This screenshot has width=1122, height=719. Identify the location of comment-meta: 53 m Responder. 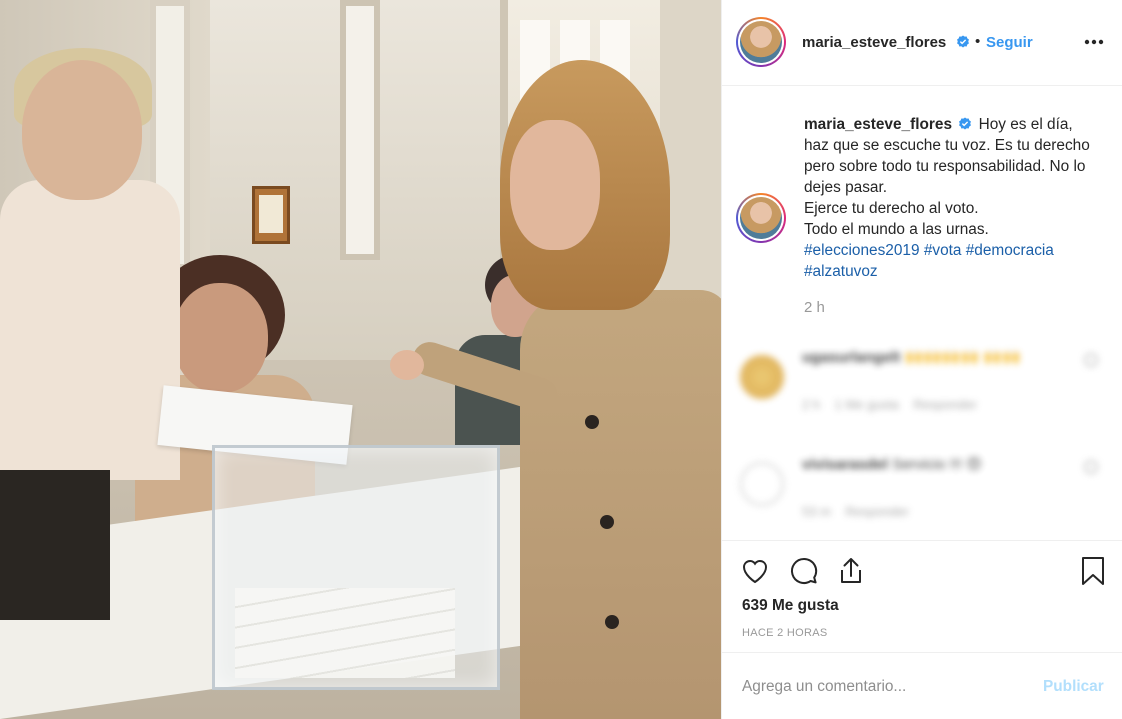
(855, 511).